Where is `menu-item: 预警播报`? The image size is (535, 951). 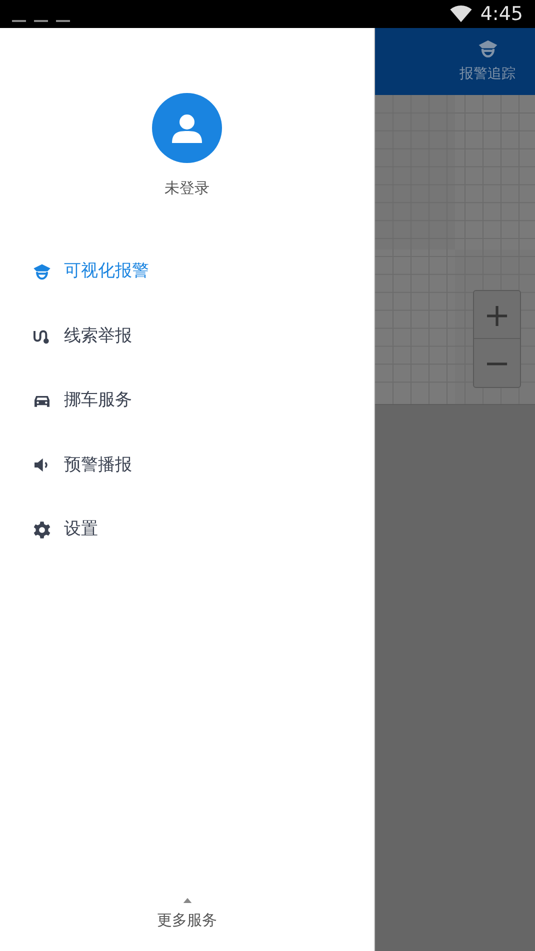
menu-item: 预警播报 is located at coordinates (187, 465).